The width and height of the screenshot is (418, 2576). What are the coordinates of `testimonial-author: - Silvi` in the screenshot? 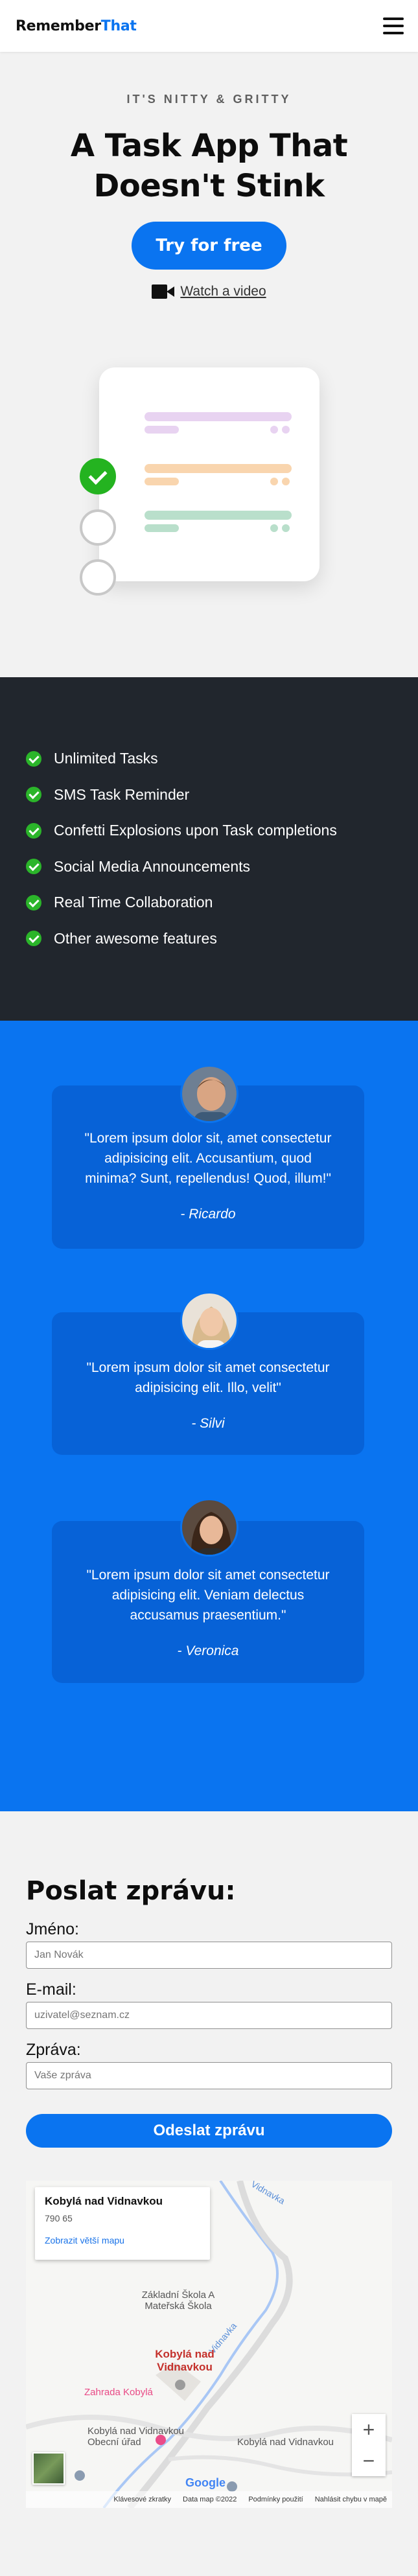 It's located at (208, 1424).